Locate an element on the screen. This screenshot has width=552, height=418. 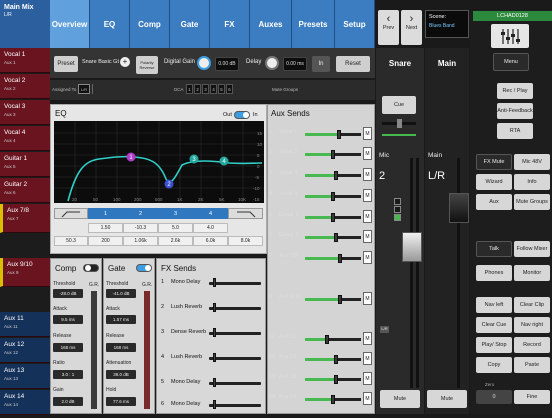
aux-button: Aux is located at coordinates (494, 202).